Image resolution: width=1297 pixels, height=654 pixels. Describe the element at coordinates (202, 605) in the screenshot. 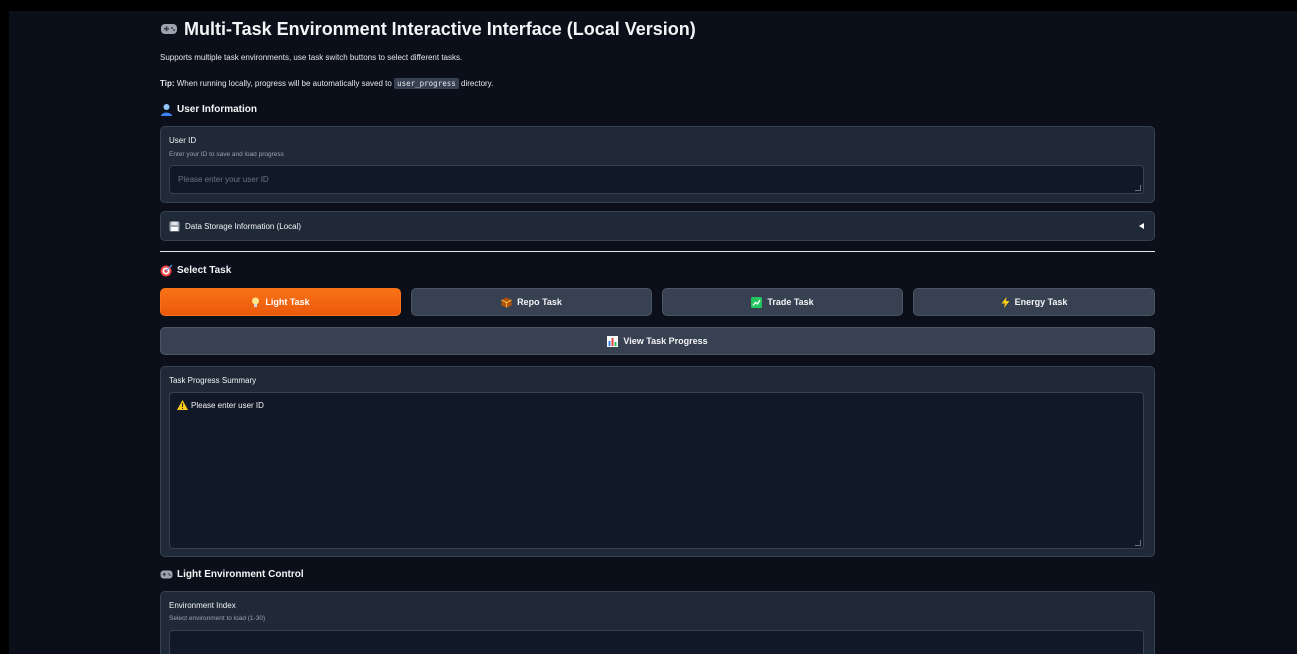

I see `environment-index-label: Environment Index` at that location.